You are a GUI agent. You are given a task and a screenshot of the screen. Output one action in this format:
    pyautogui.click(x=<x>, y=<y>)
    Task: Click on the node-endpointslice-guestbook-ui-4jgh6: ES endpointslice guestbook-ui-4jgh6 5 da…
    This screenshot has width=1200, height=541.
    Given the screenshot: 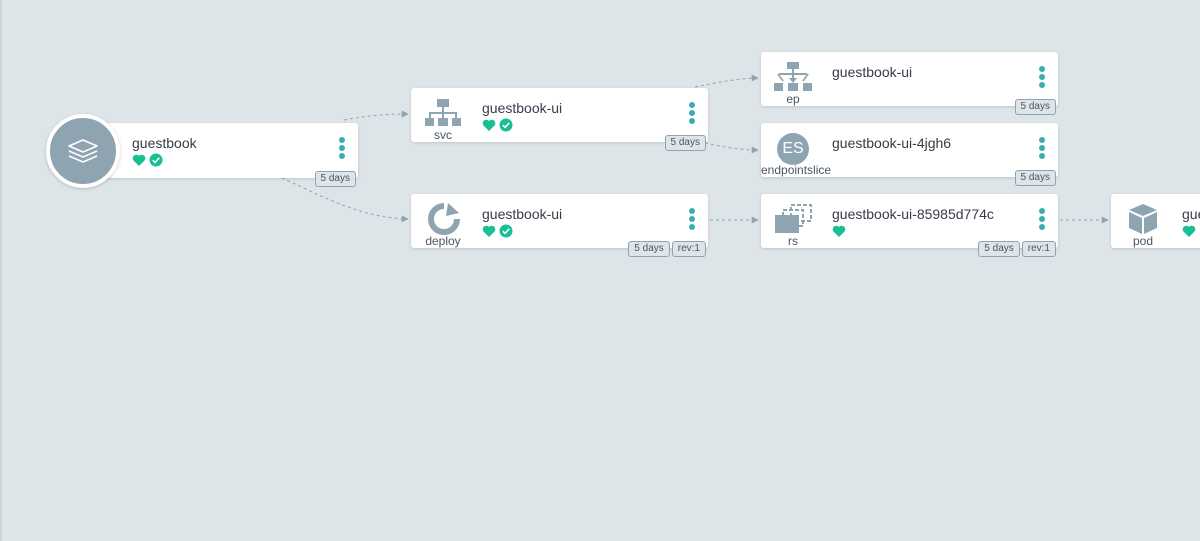 What is the action you would take?
    pyautogui.click(x=909, y=154)
    